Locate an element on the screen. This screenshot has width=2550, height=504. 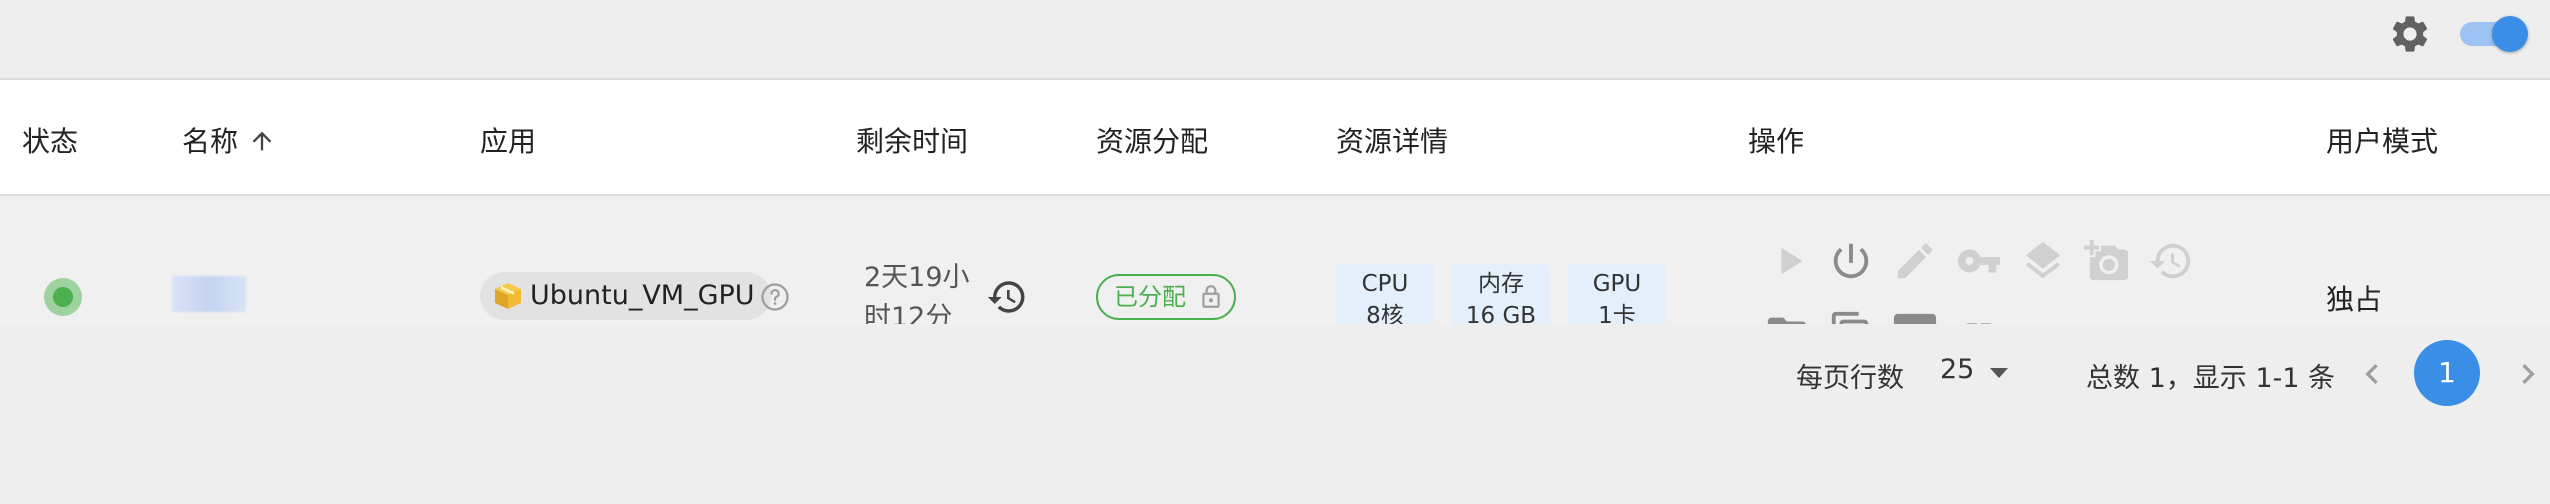
snapshot-camera-icon is located at coordinates (2107, 261).